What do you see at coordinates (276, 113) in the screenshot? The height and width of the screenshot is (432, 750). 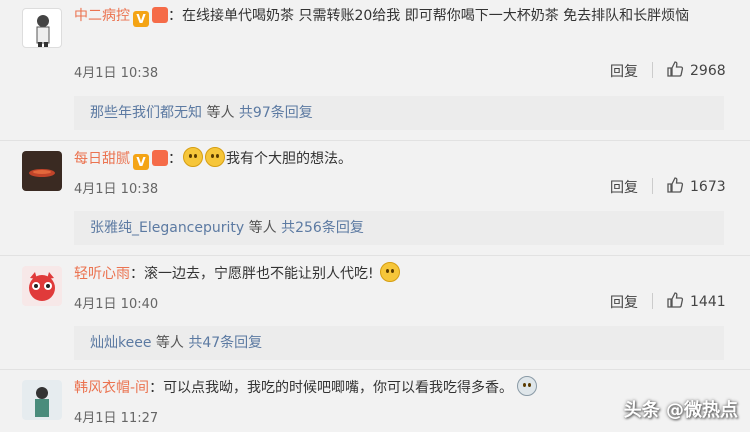 I see `thread-count: 共97条回复` at bounding box center [276, 113].